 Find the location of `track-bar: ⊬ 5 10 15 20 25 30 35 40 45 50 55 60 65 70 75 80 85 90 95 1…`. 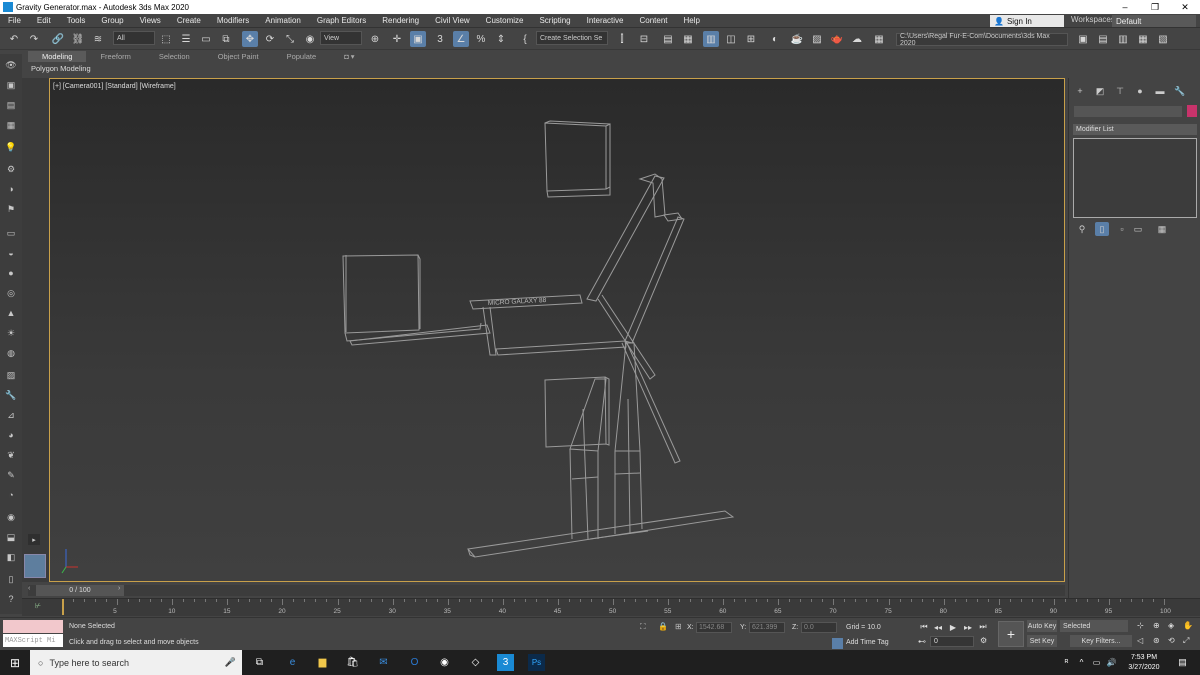

track-bar: ⊬ 5 10 15 20 25 30 35 40 45 50 55 60 65 70 75 80 85 90 95 1… is located at coordinates (611, 607).